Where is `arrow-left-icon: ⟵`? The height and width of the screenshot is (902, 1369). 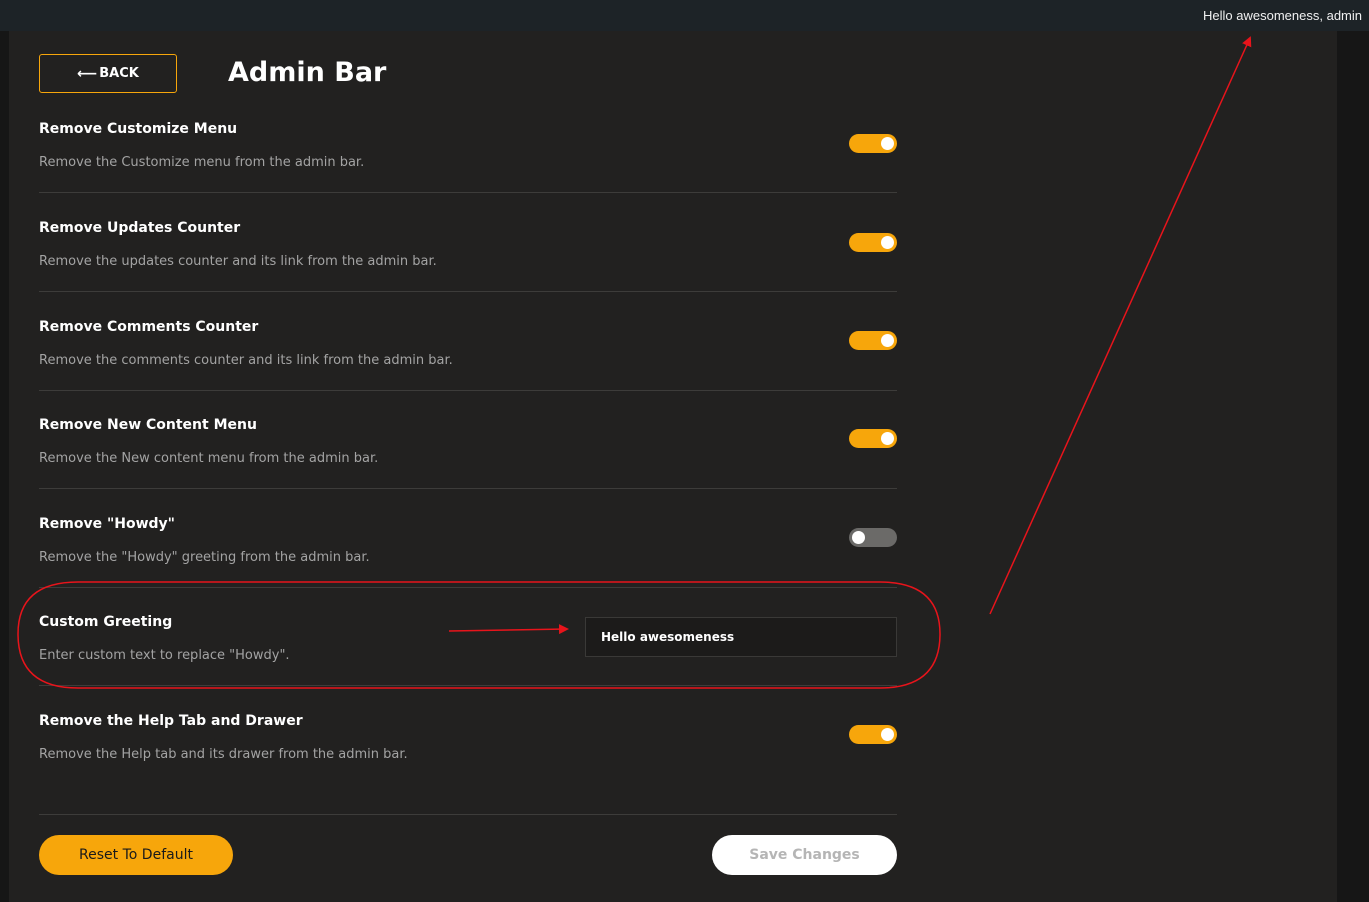 arrow-left-icon: ⟵ is located at coordinates (87, 73).